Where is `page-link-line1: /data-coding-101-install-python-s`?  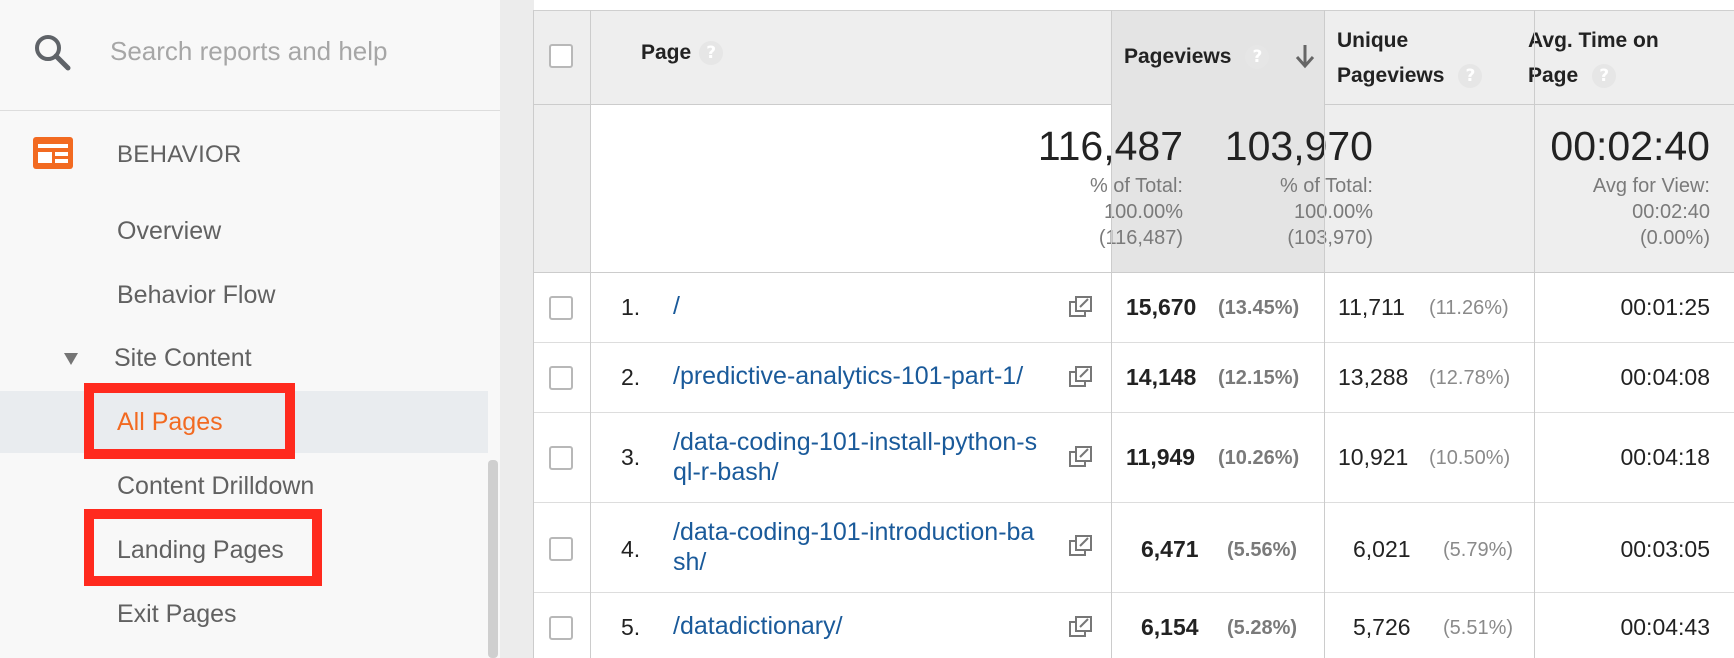
page-link-line1: /data-coding-101-install-python-s is located at coordinates (855, 442).